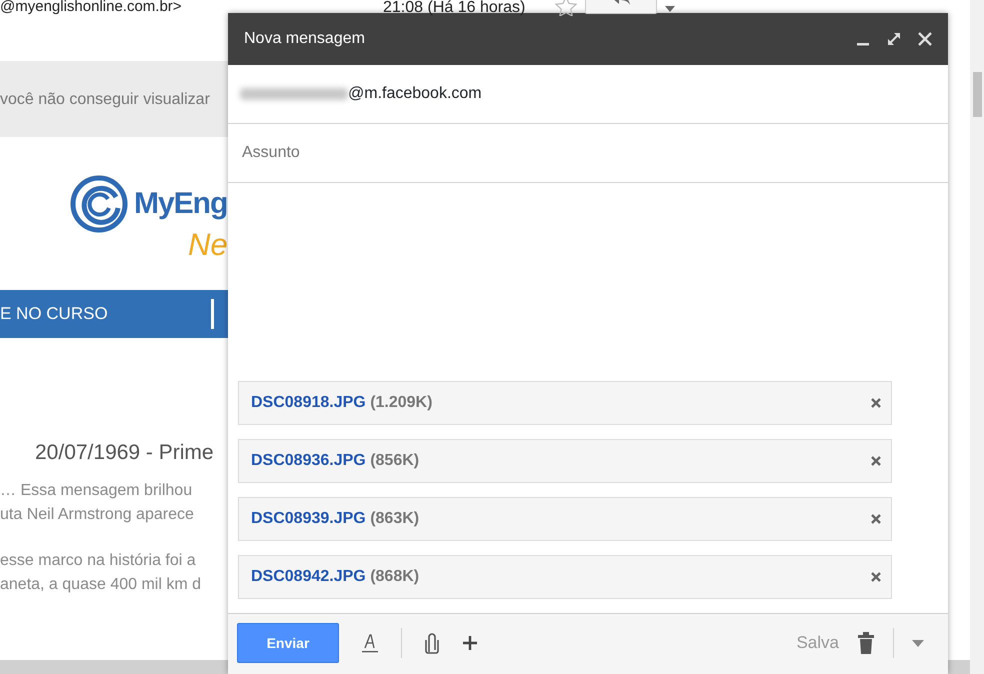 The width and height of the screenshot is (984, 674). I want to click on attachment-size: (856K), so click(395, 460).